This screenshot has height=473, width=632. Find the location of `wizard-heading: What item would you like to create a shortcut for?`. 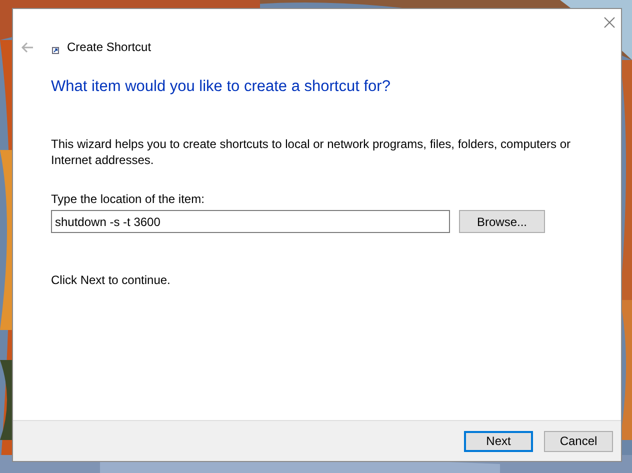

wizard-heading: What item would you like to create a shortcut for? is located at coordinates (221, 87).